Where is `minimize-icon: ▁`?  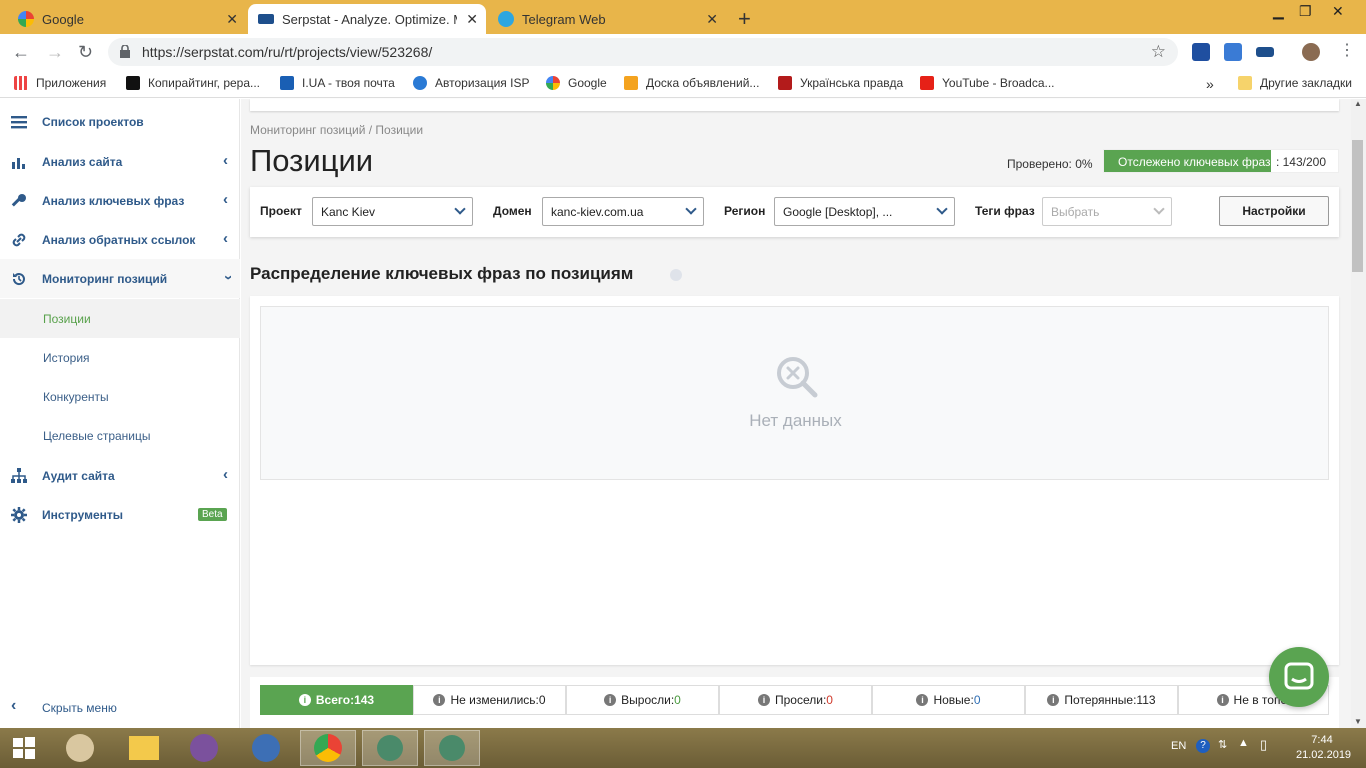 minimize-icon: ▁ is located at coordinates (1278, 11).